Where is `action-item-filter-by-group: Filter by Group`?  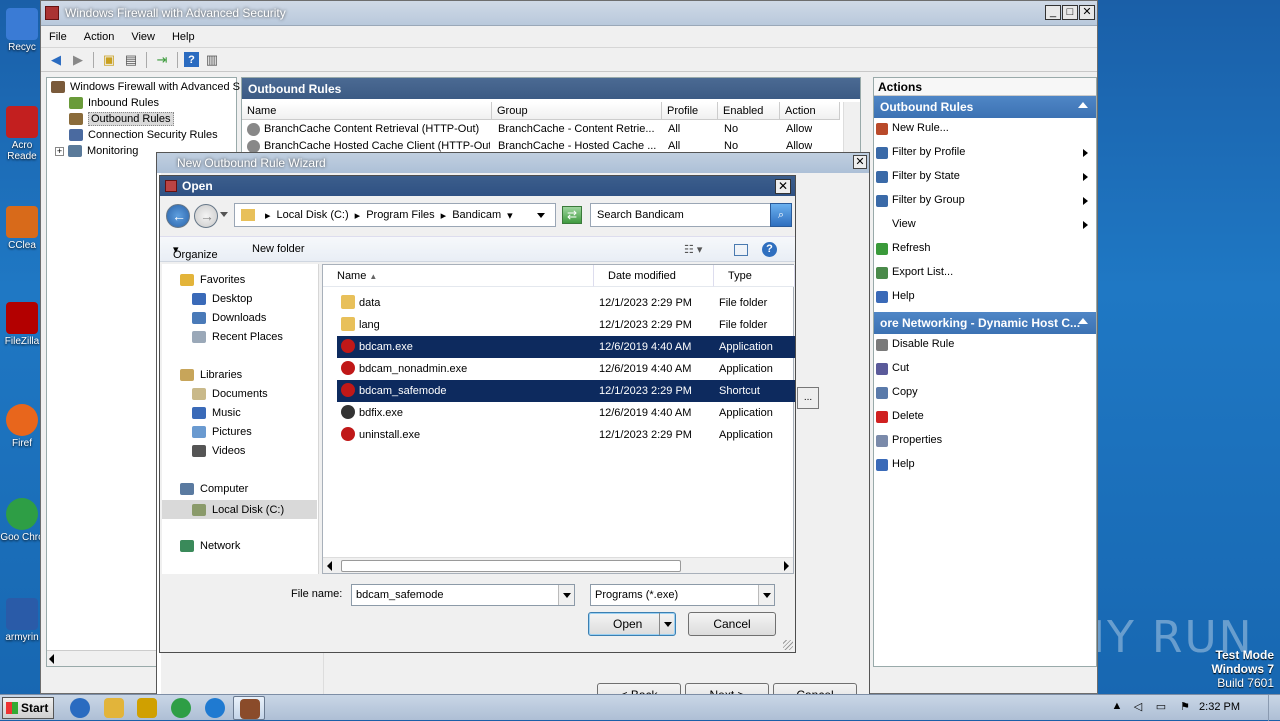 action-item-filter-by-group: Filter by Group is located at coordinates (985, 202).